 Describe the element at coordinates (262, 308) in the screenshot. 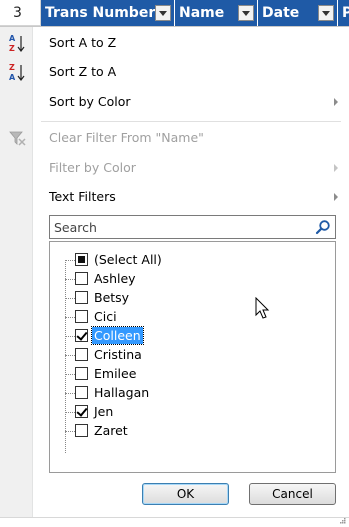

I see `mouse-cursor-icon` at that location.